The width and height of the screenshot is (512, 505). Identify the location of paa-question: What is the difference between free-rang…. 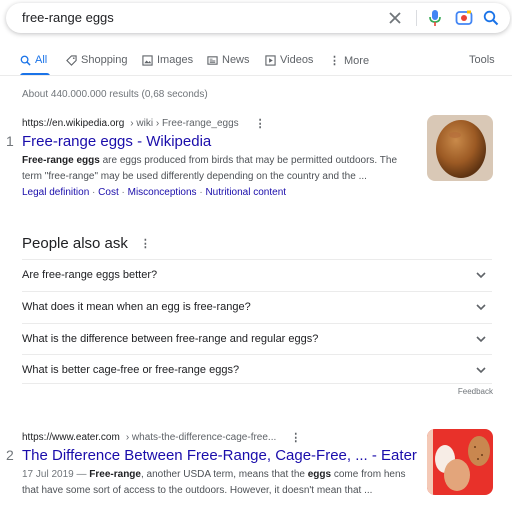
(257, 339).